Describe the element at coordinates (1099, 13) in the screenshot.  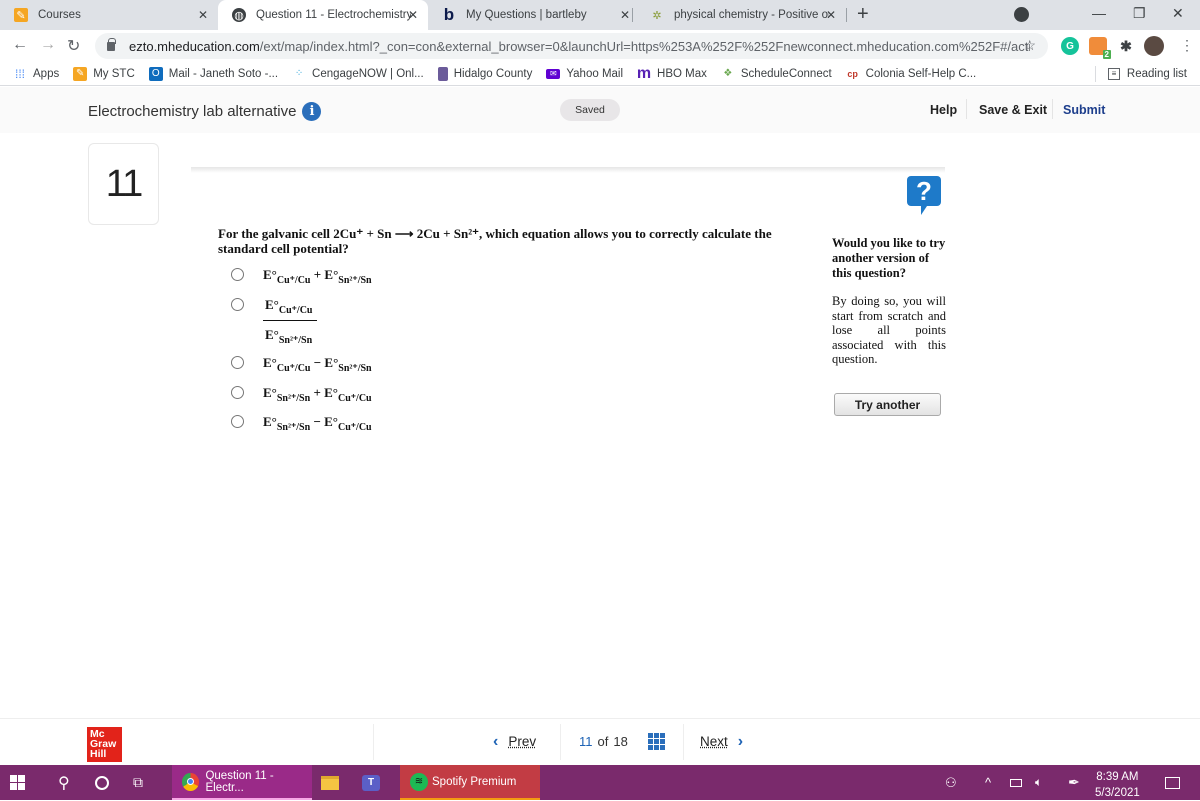
I see `minimize-button: —` at that location.